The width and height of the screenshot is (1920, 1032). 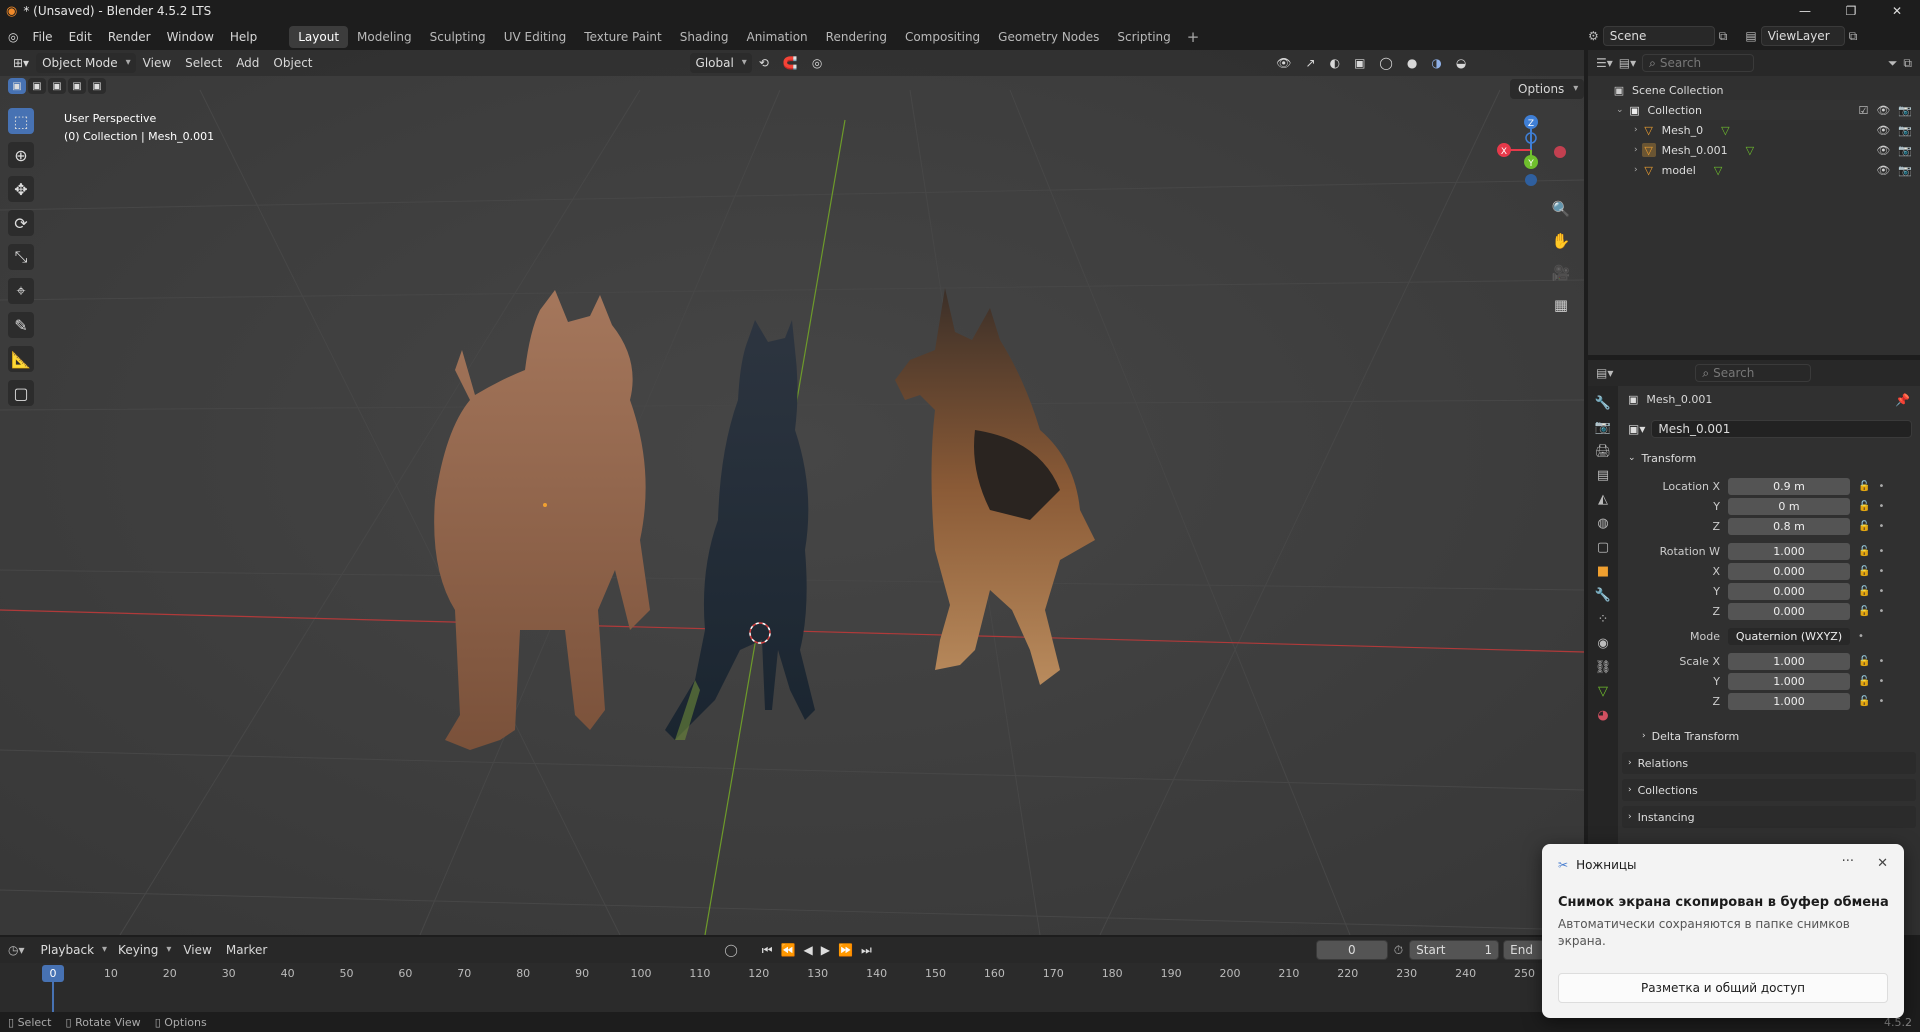 What do you see at coordinates (1893, 63) in the screenshot?
I see `filter-icon: ⏷` at bounding box center [1893, 63].